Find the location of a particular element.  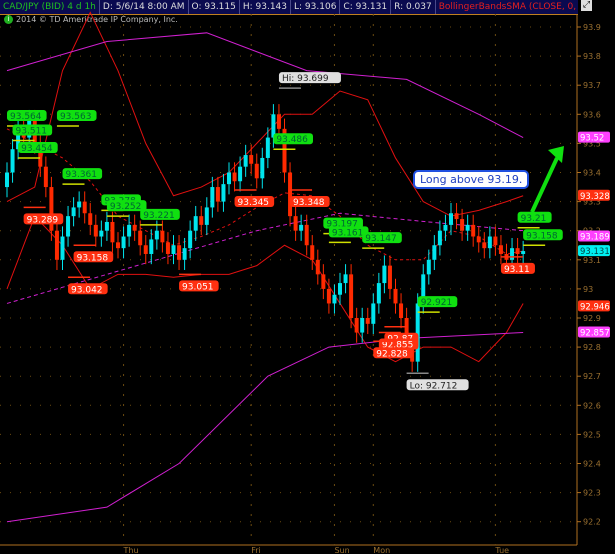

price-label: 93.051 is located at coordinates (198, 287).